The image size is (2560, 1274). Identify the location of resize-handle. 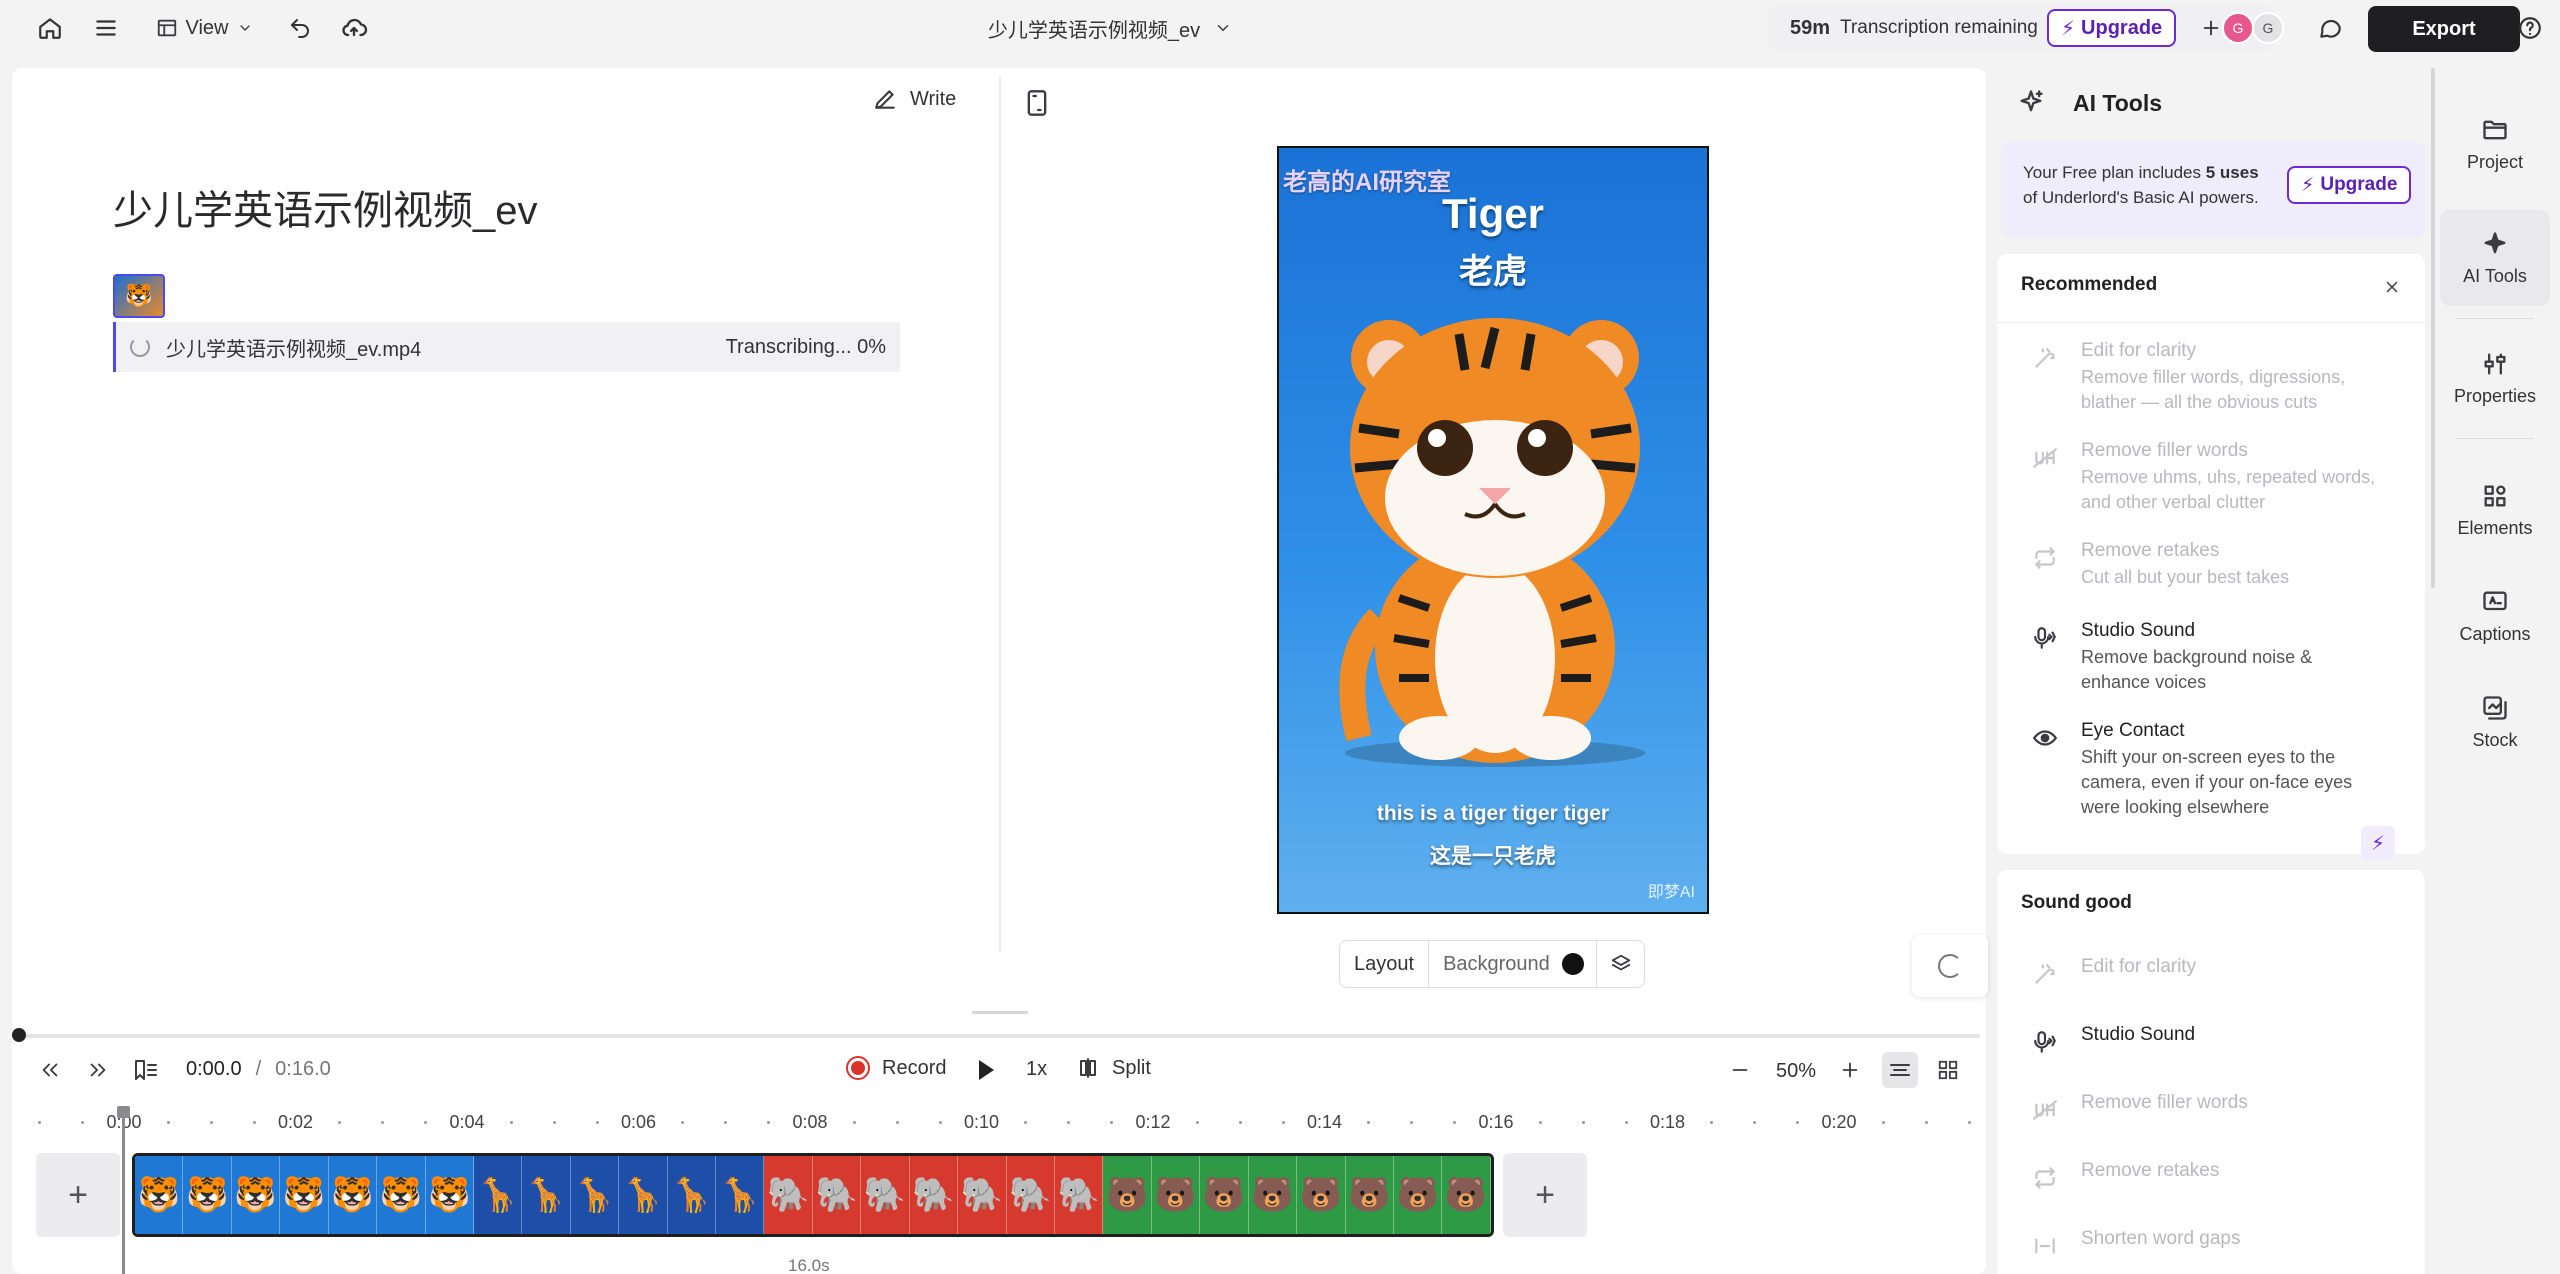
(1000, 1012).